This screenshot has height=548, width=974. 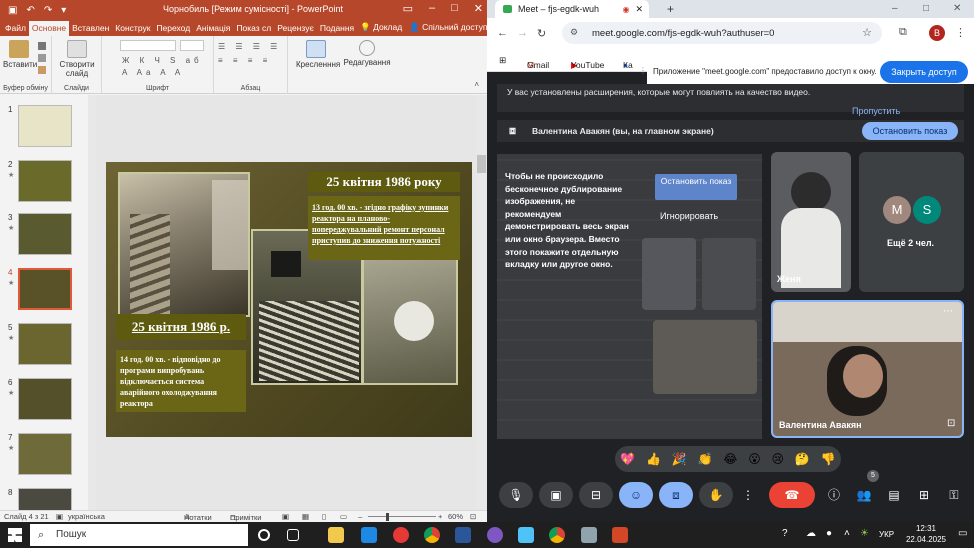 I want to click on more-options-icon: ⋯, so click(x=948, y=311).